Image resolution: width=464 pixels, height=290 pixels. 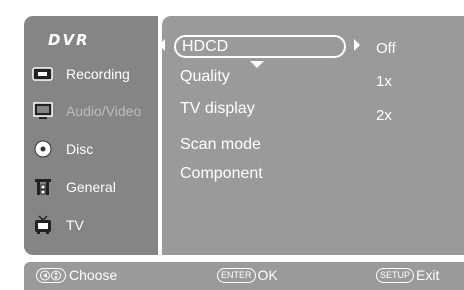 I want to click on left-arrow-icon, so click(x=162, y=45).